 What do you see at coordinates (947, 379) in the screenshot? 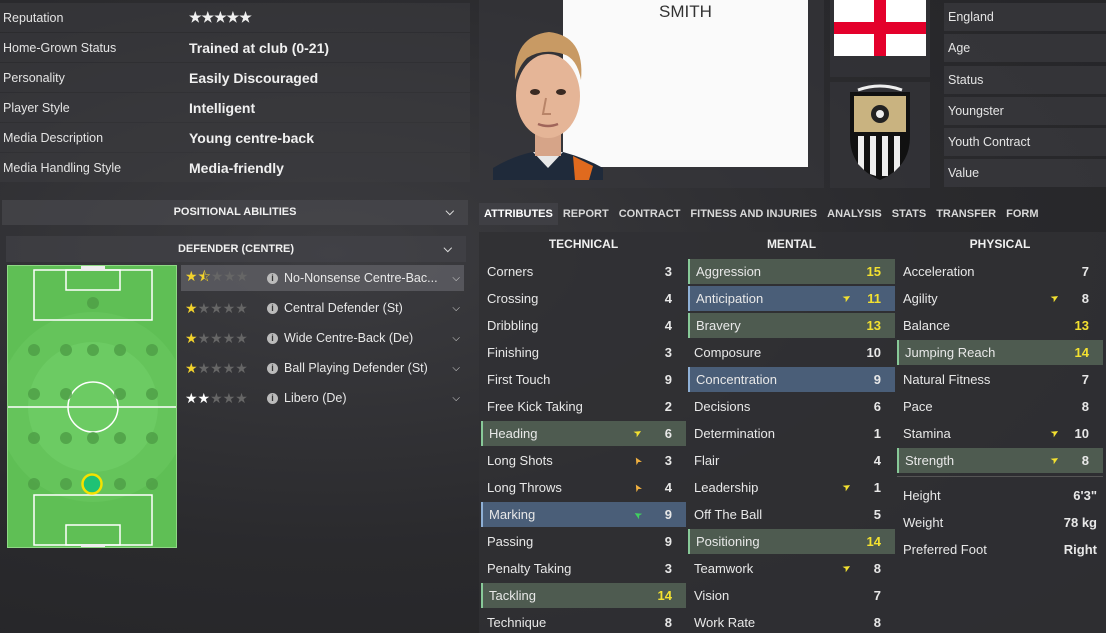
I see `attribute-name: Natural Fitness` at bounding box center [947, 379].